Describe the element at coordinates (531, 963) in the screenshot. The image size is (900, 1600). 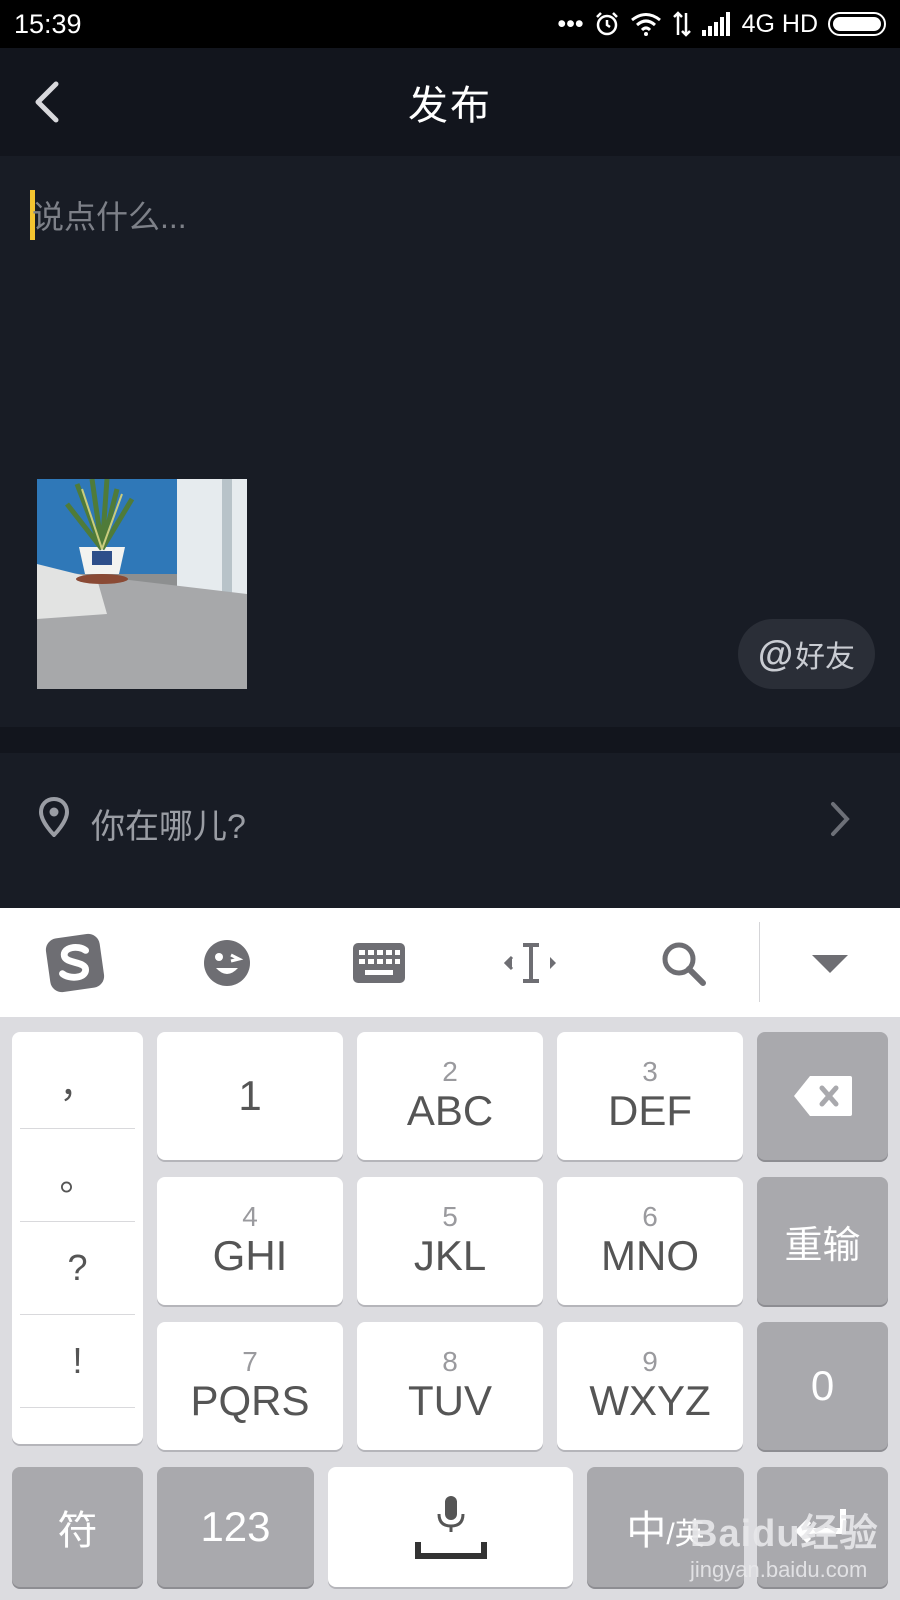
I see `cursor-move-icon` at that location.